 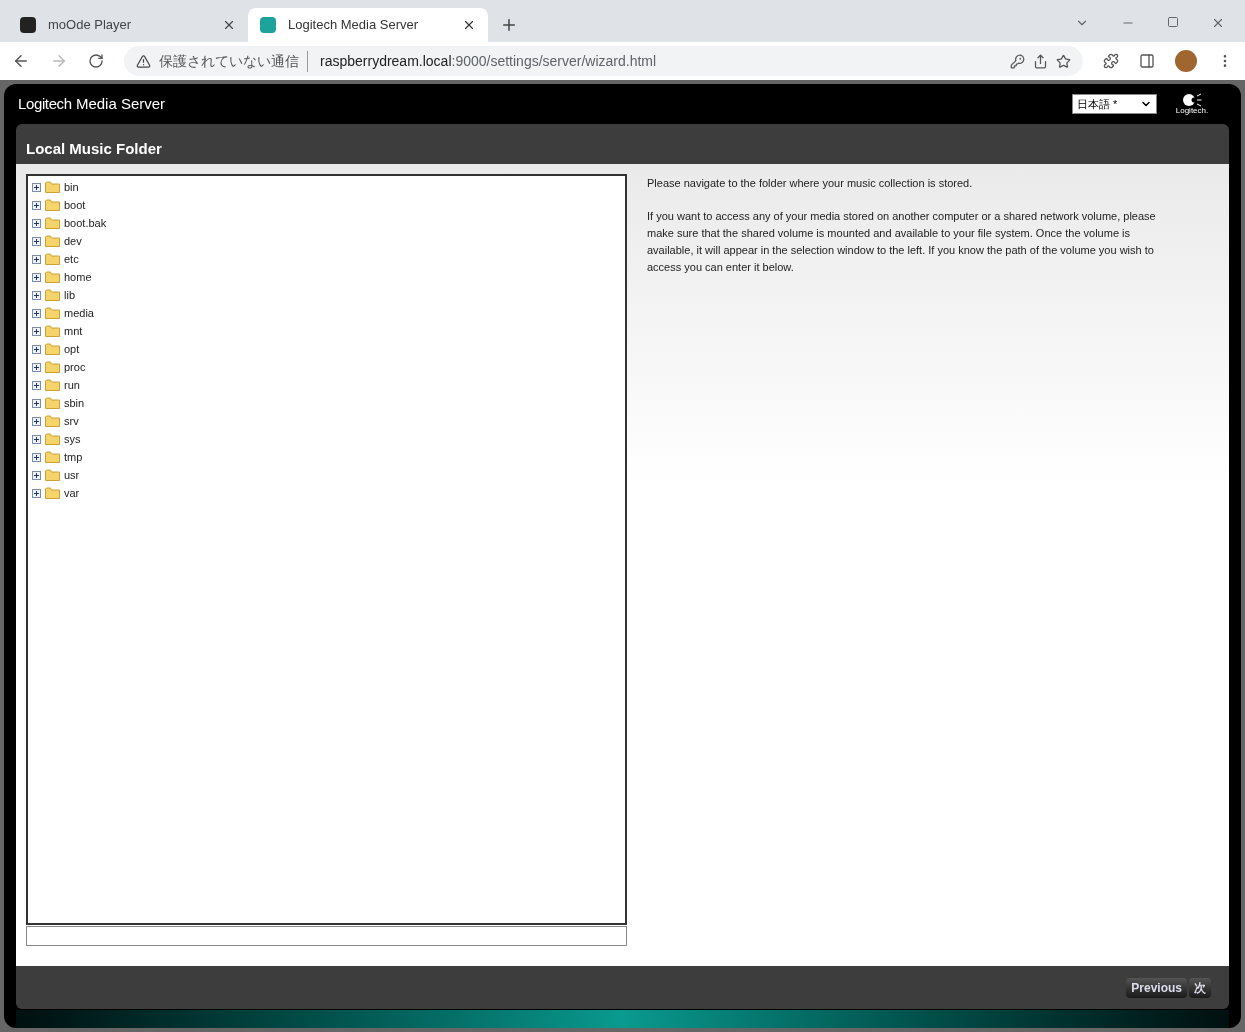 I want to click on folder-name: var, so click(x=72, y=493).